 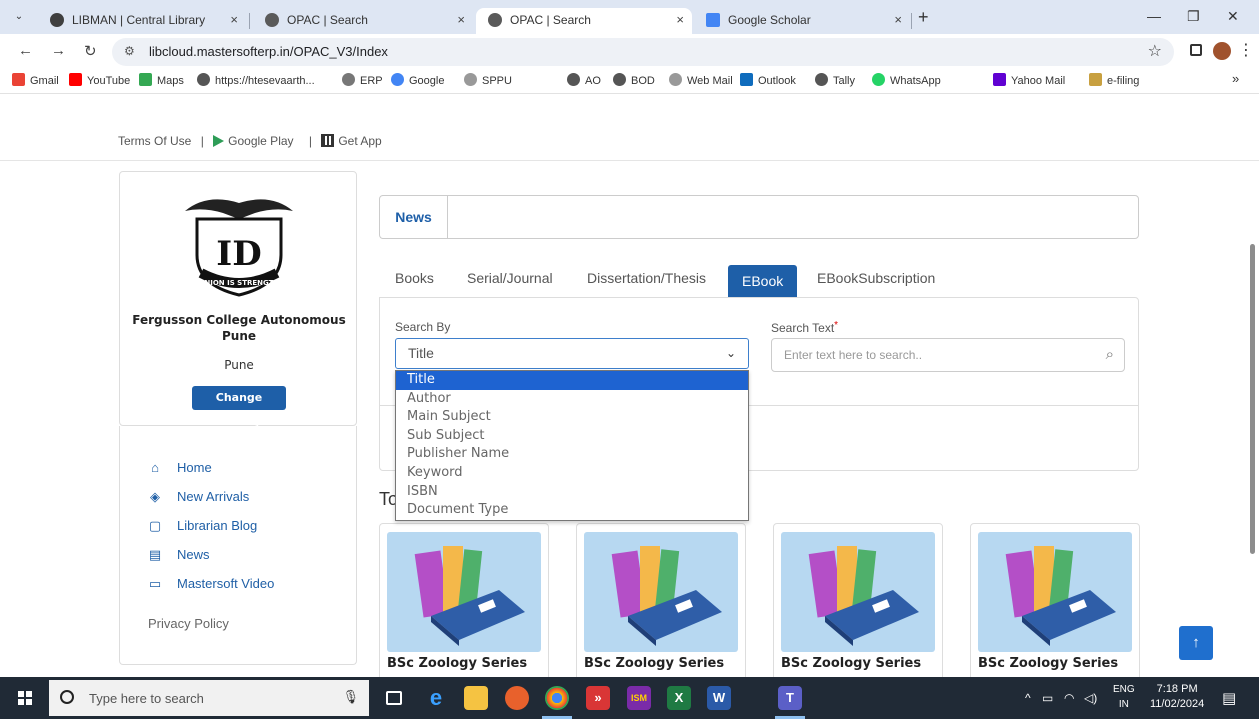 I want to click on required-mark: *, so click(x=836, y=325).